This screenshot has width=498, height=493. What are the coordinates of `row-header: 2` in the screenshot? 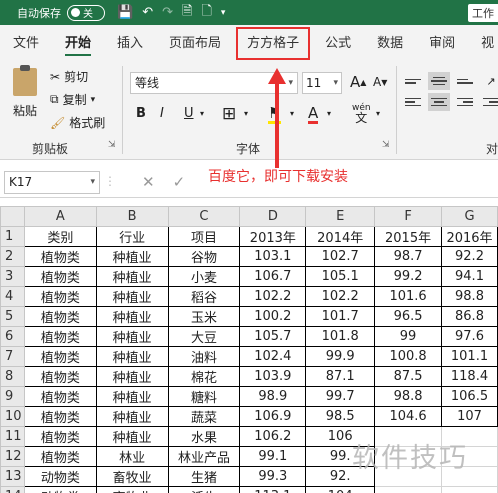 It's located at (12, 256).